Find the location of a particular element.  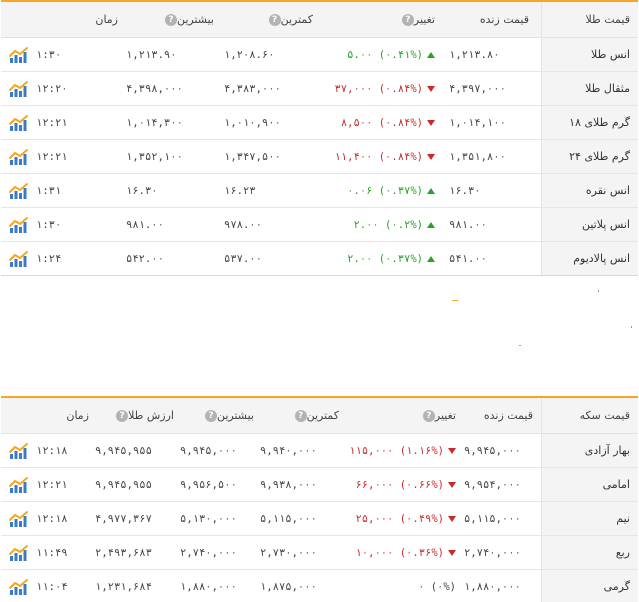

low-price: ۱,۲۰۸.۶۰ is located at coordinates (249, 54).